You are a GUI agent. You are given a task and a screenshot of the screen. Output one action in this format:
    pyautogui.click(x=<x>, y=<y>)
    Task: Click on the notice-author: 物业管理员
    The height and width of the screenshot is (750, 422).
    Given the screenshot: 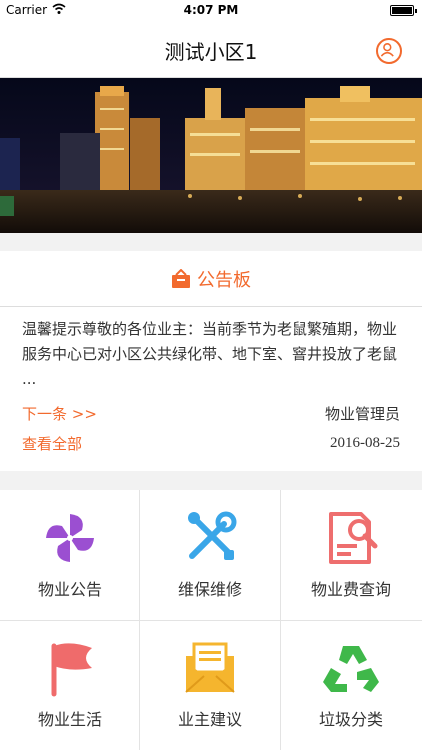 What is the action you would take?
    pyautogui.click(x=362, y=414)
    